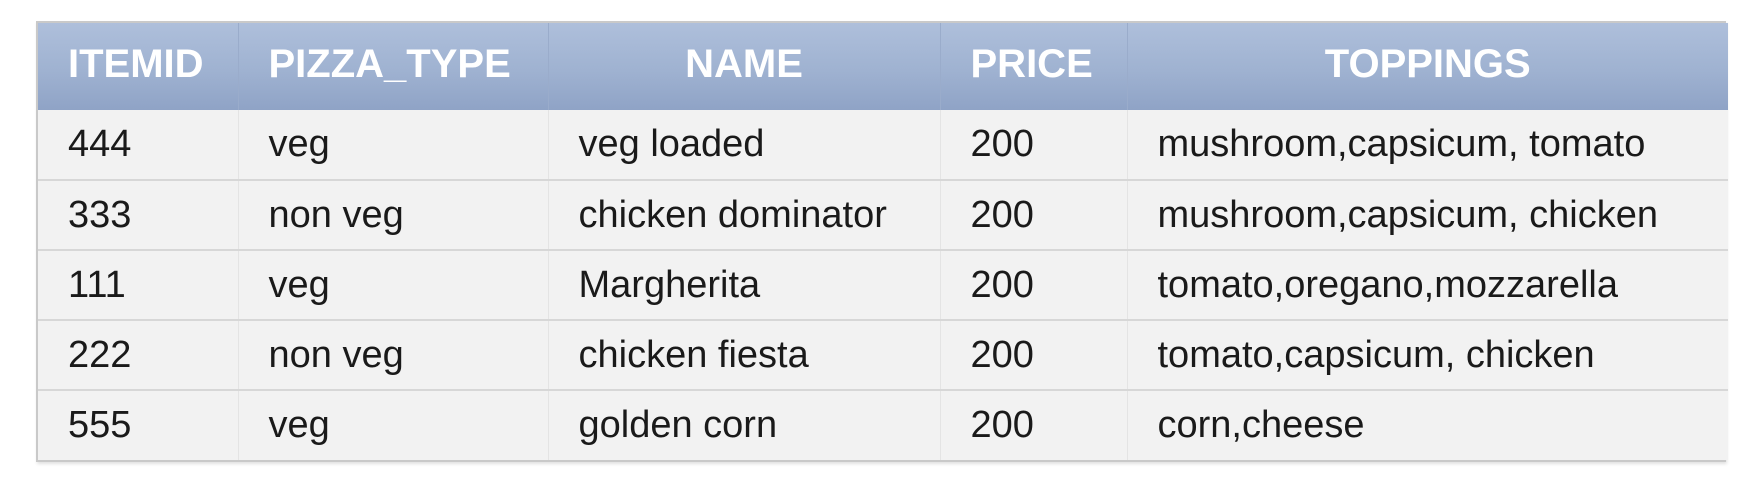 The image size is (1753, 477). What do you see at coordinates (138, 354) in the screenshot?
I see `cell-itemid: 222` at bounding box center [138, 354].